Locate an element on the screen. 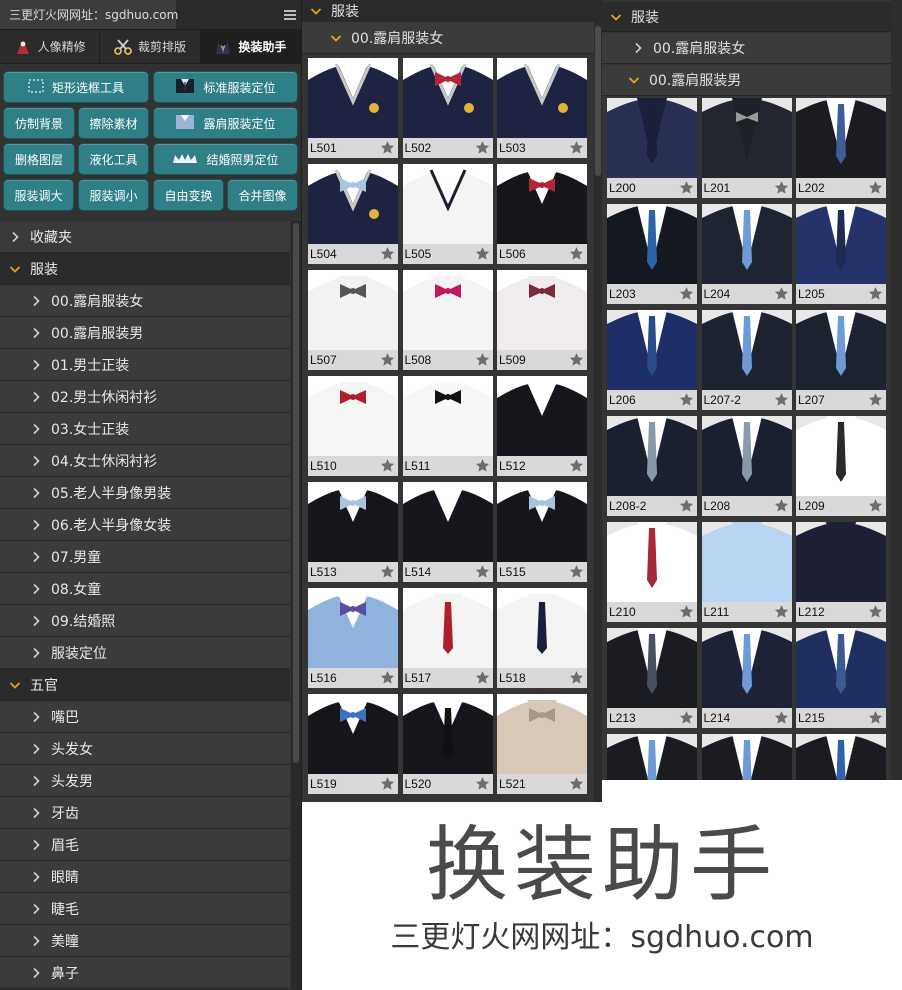  tree-item-feature-category: 睫毛 is located at coordinates (145, 909).